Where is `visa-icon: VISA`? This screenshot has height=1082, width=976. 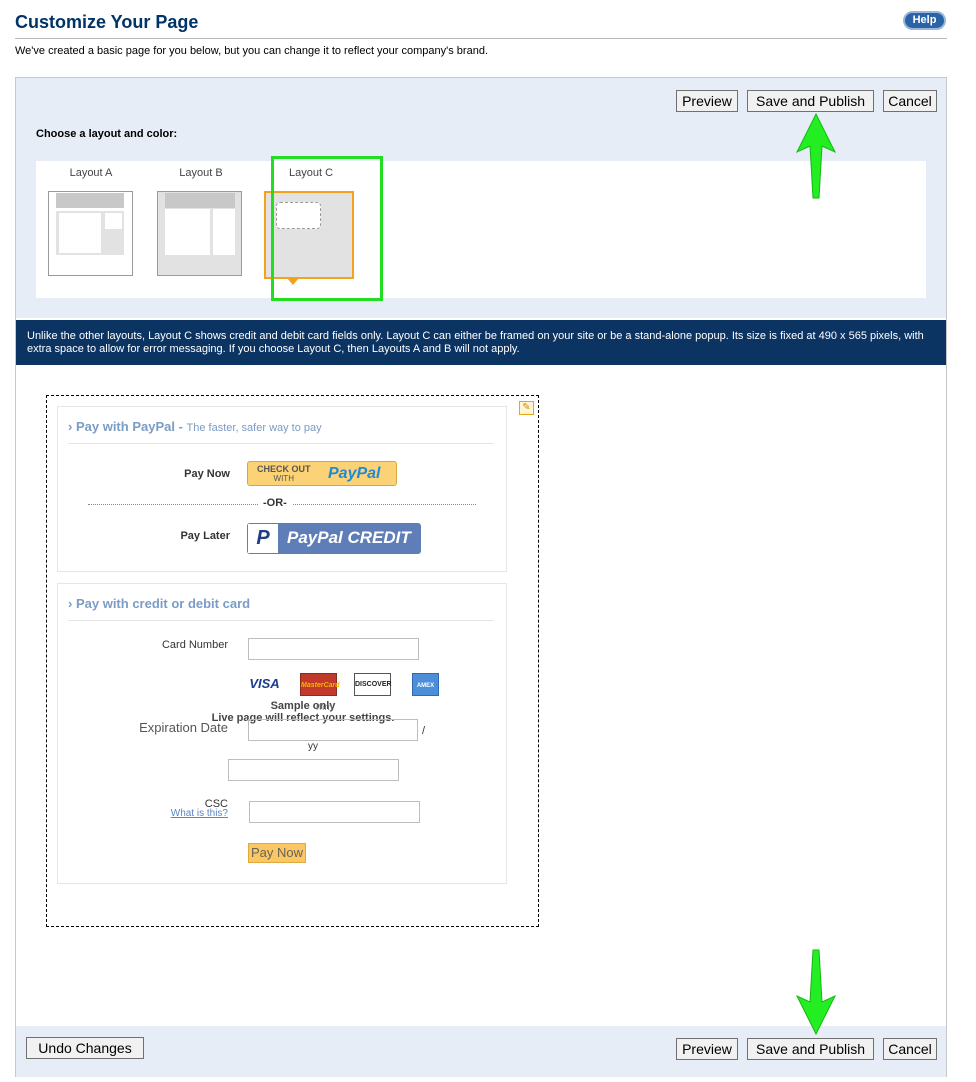
visa-icon: VISA is located at coordinates (264, 683).